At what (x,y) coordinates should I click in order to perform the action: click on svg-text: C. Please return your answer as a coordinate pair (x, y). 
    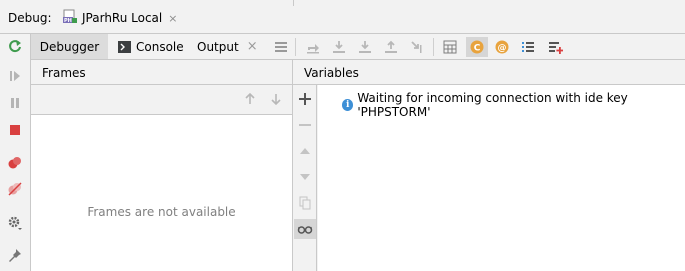
    Looking at the image, I should click on (477, 49).